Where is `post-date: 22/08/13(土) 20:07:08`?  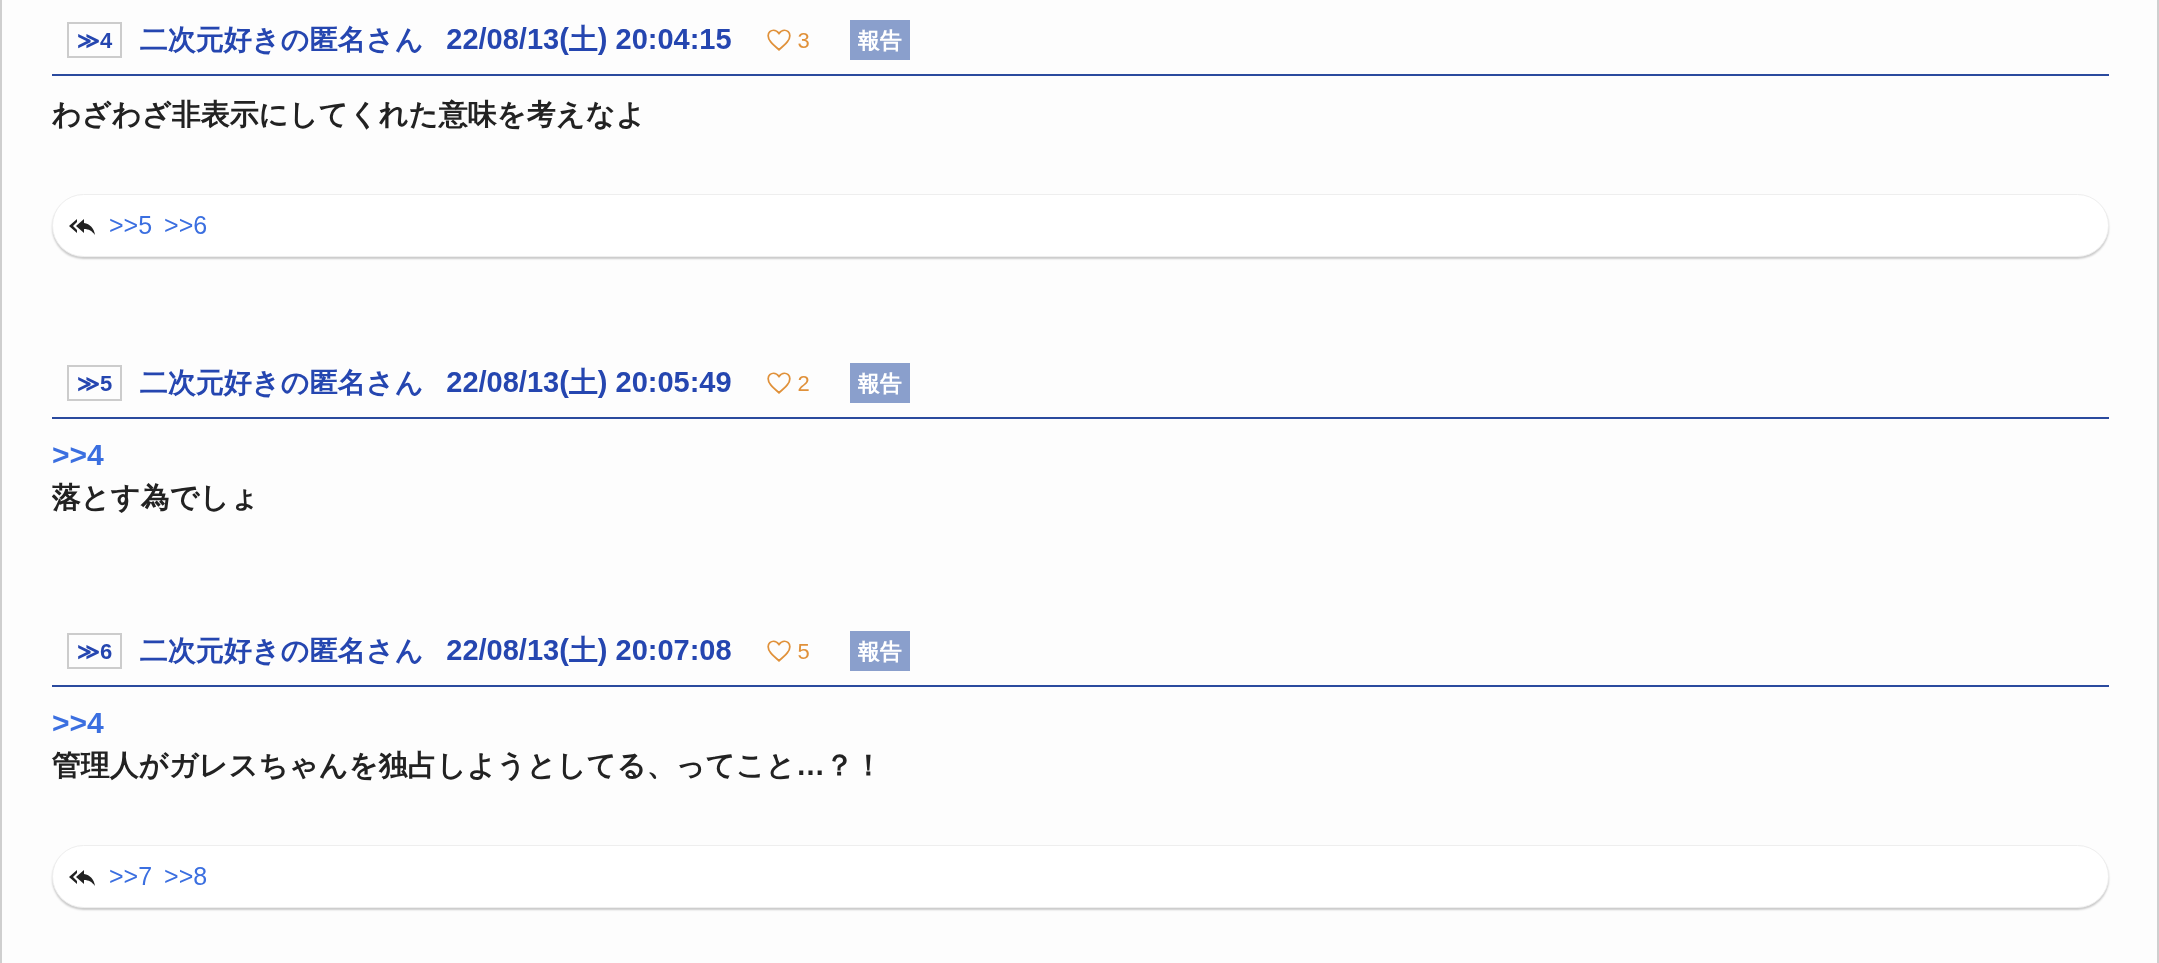
post-date: 22/08/13(土) 20:07:08 is located at coordinates (589, 651).